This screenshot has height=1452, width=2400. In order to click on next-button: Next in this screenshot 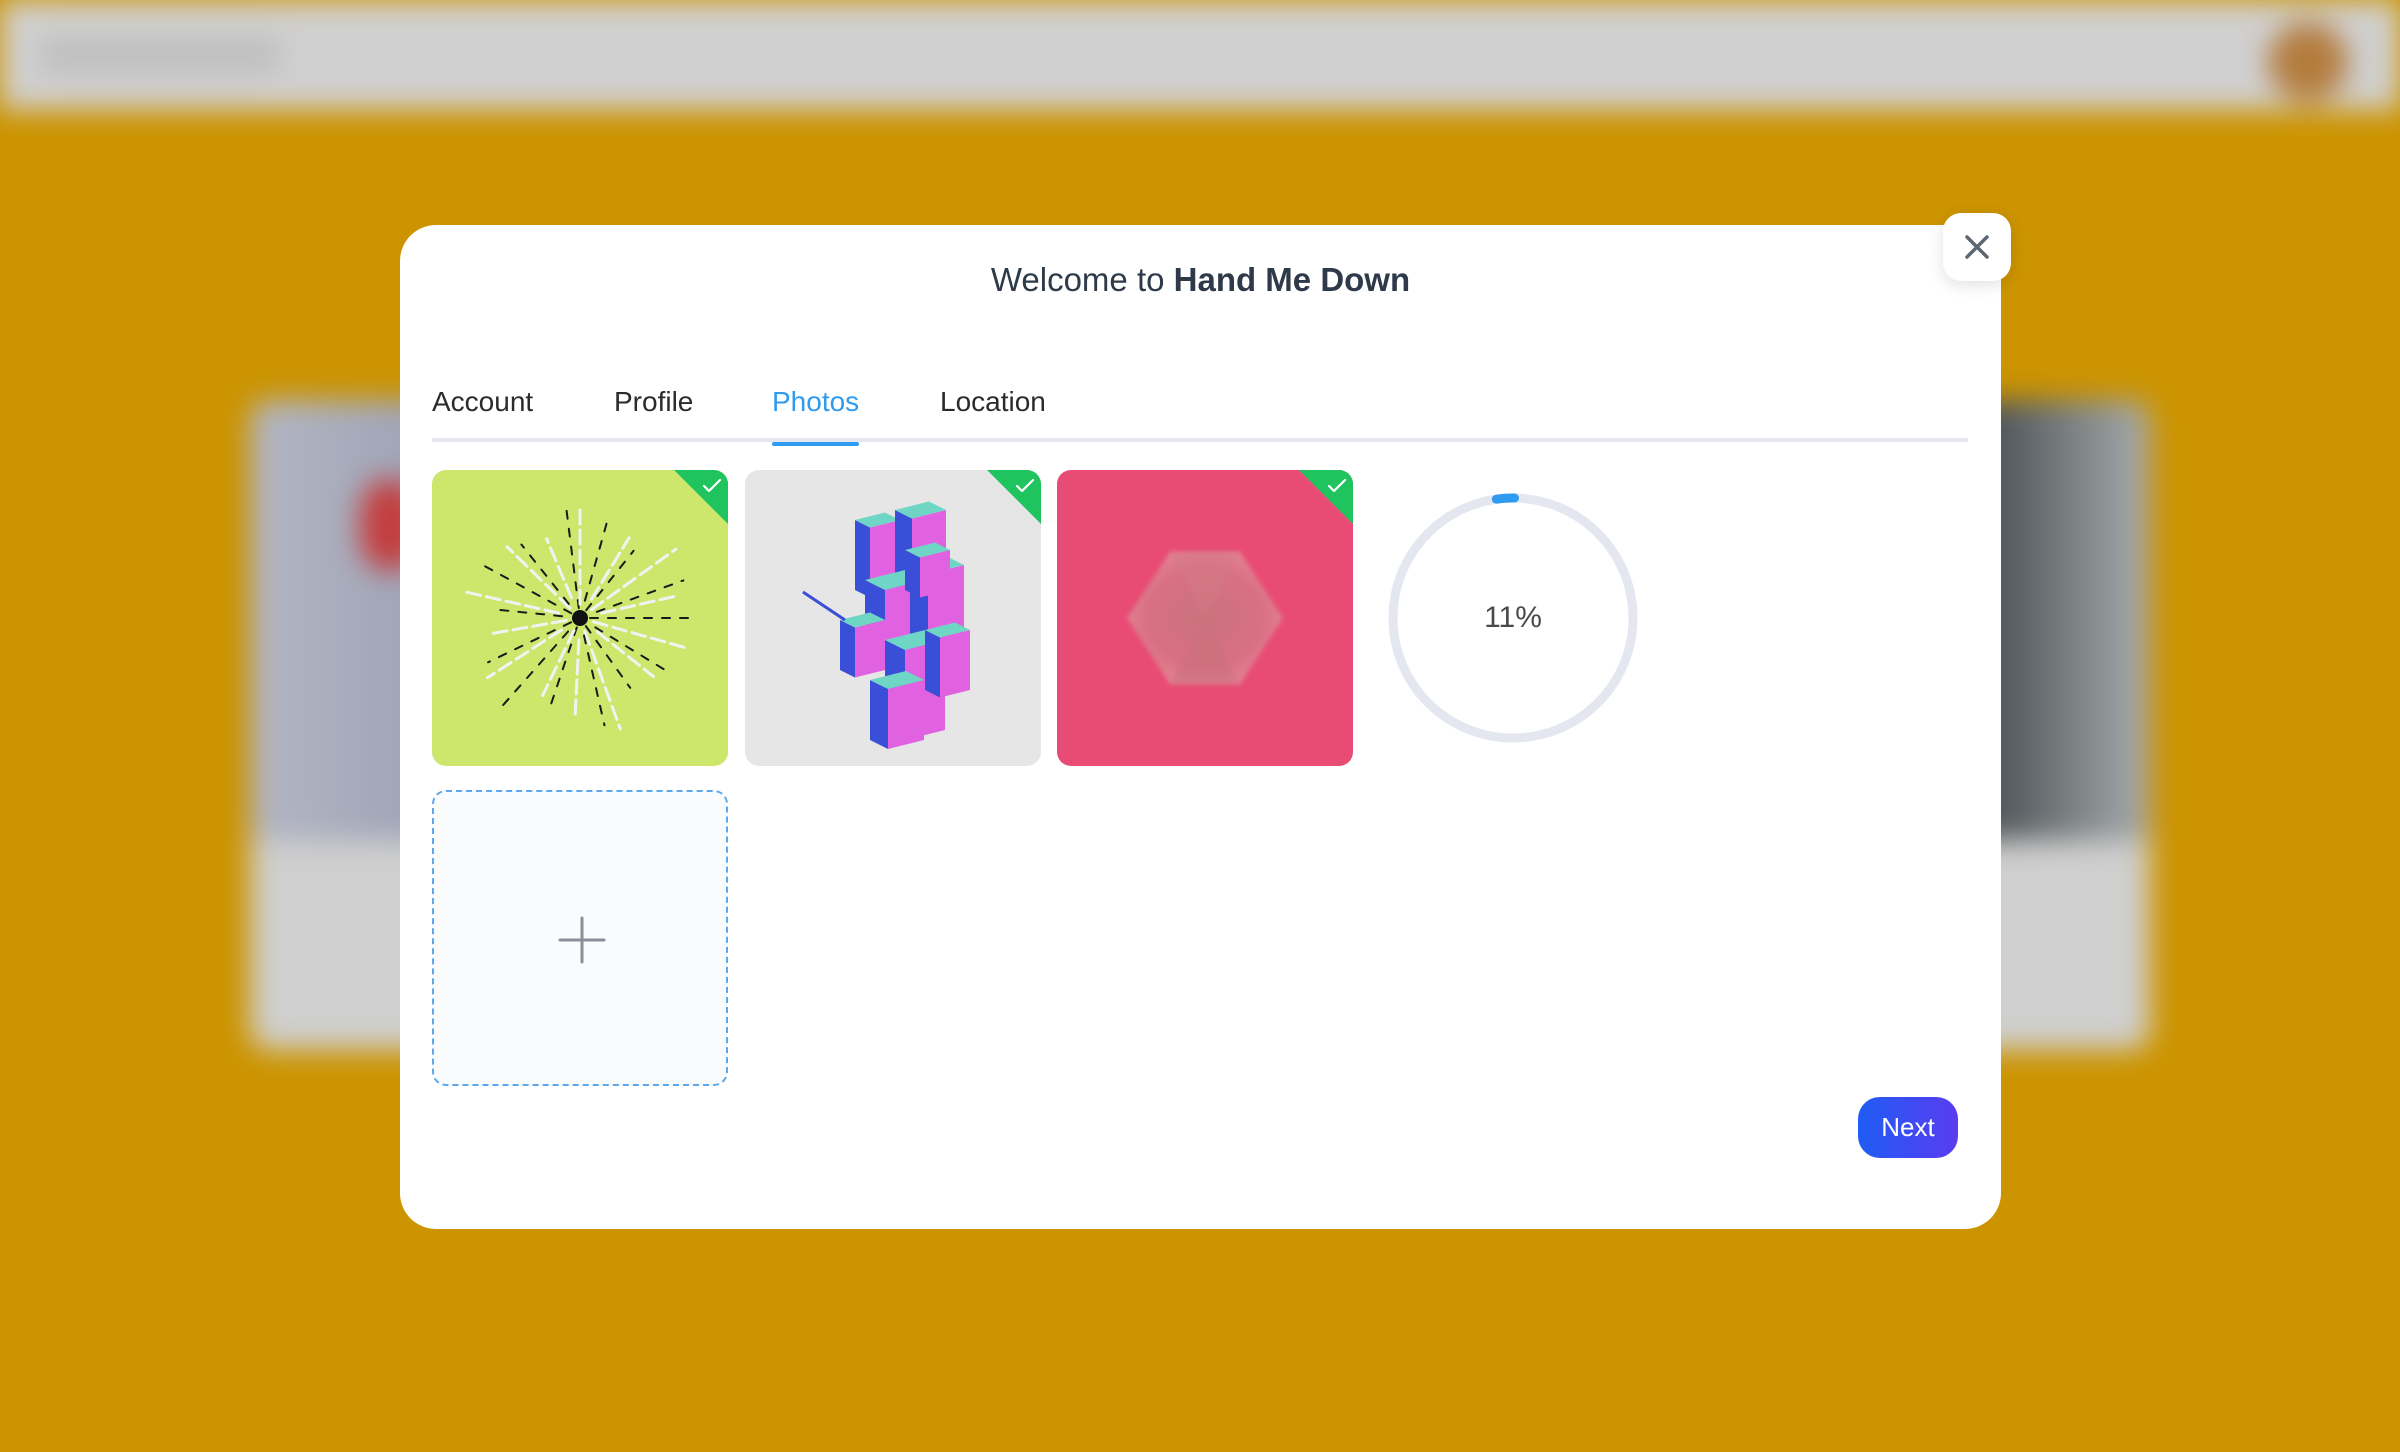, I will do `click(1908, 1127)`.